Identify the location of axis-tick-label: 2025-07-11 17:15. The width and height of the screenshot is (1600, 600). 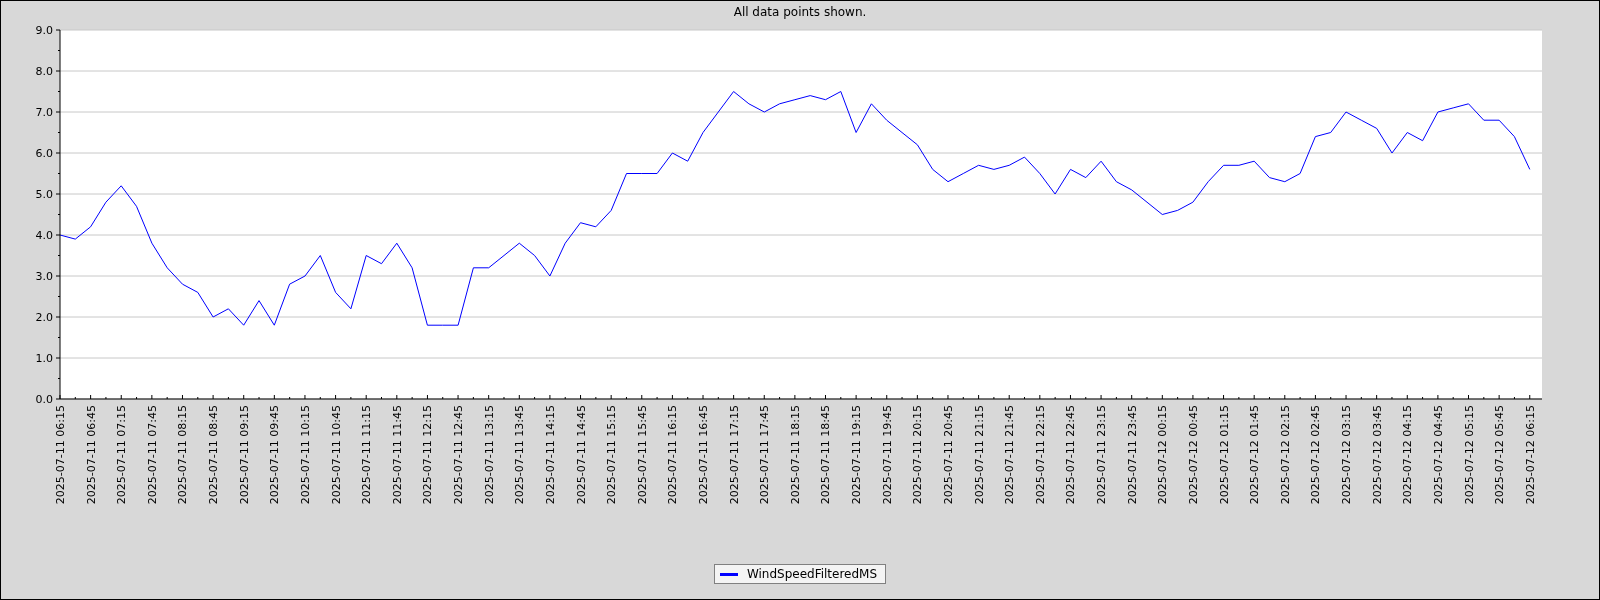
(734, 455).